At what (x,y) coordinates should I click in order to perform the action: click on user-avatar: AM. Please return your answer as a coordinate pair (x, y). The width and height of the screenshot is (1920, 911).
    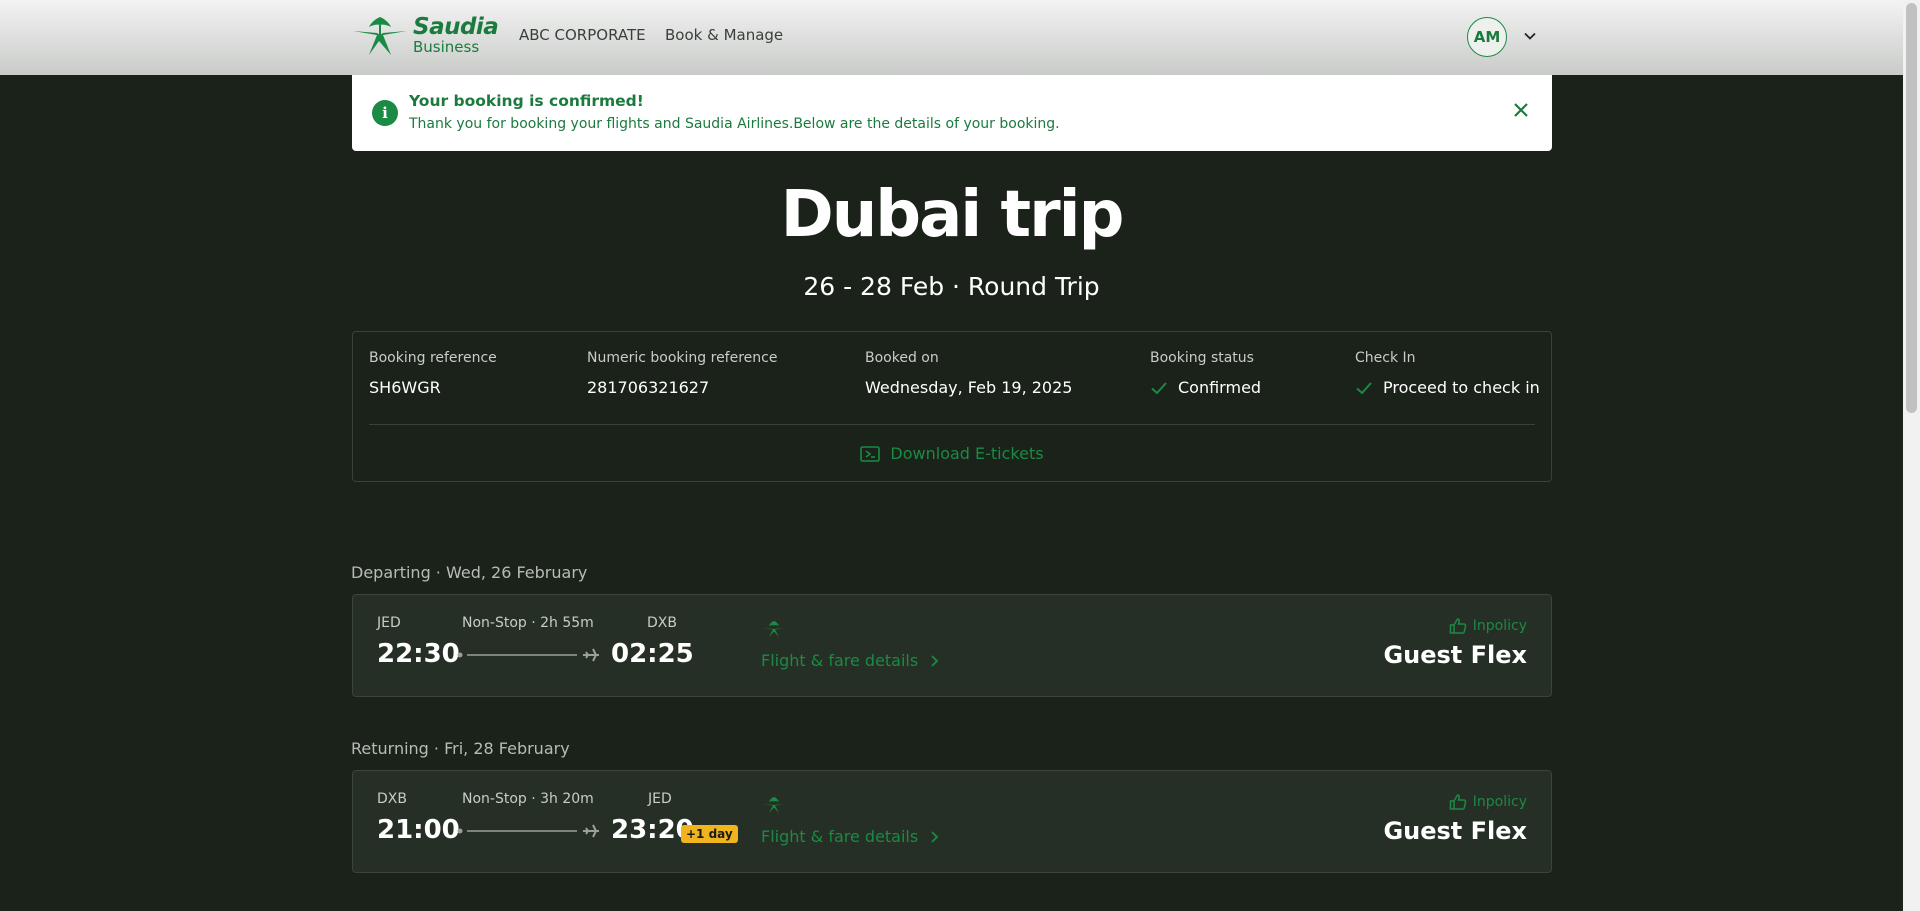
    Looking at the image, I should click on (1487, 37).